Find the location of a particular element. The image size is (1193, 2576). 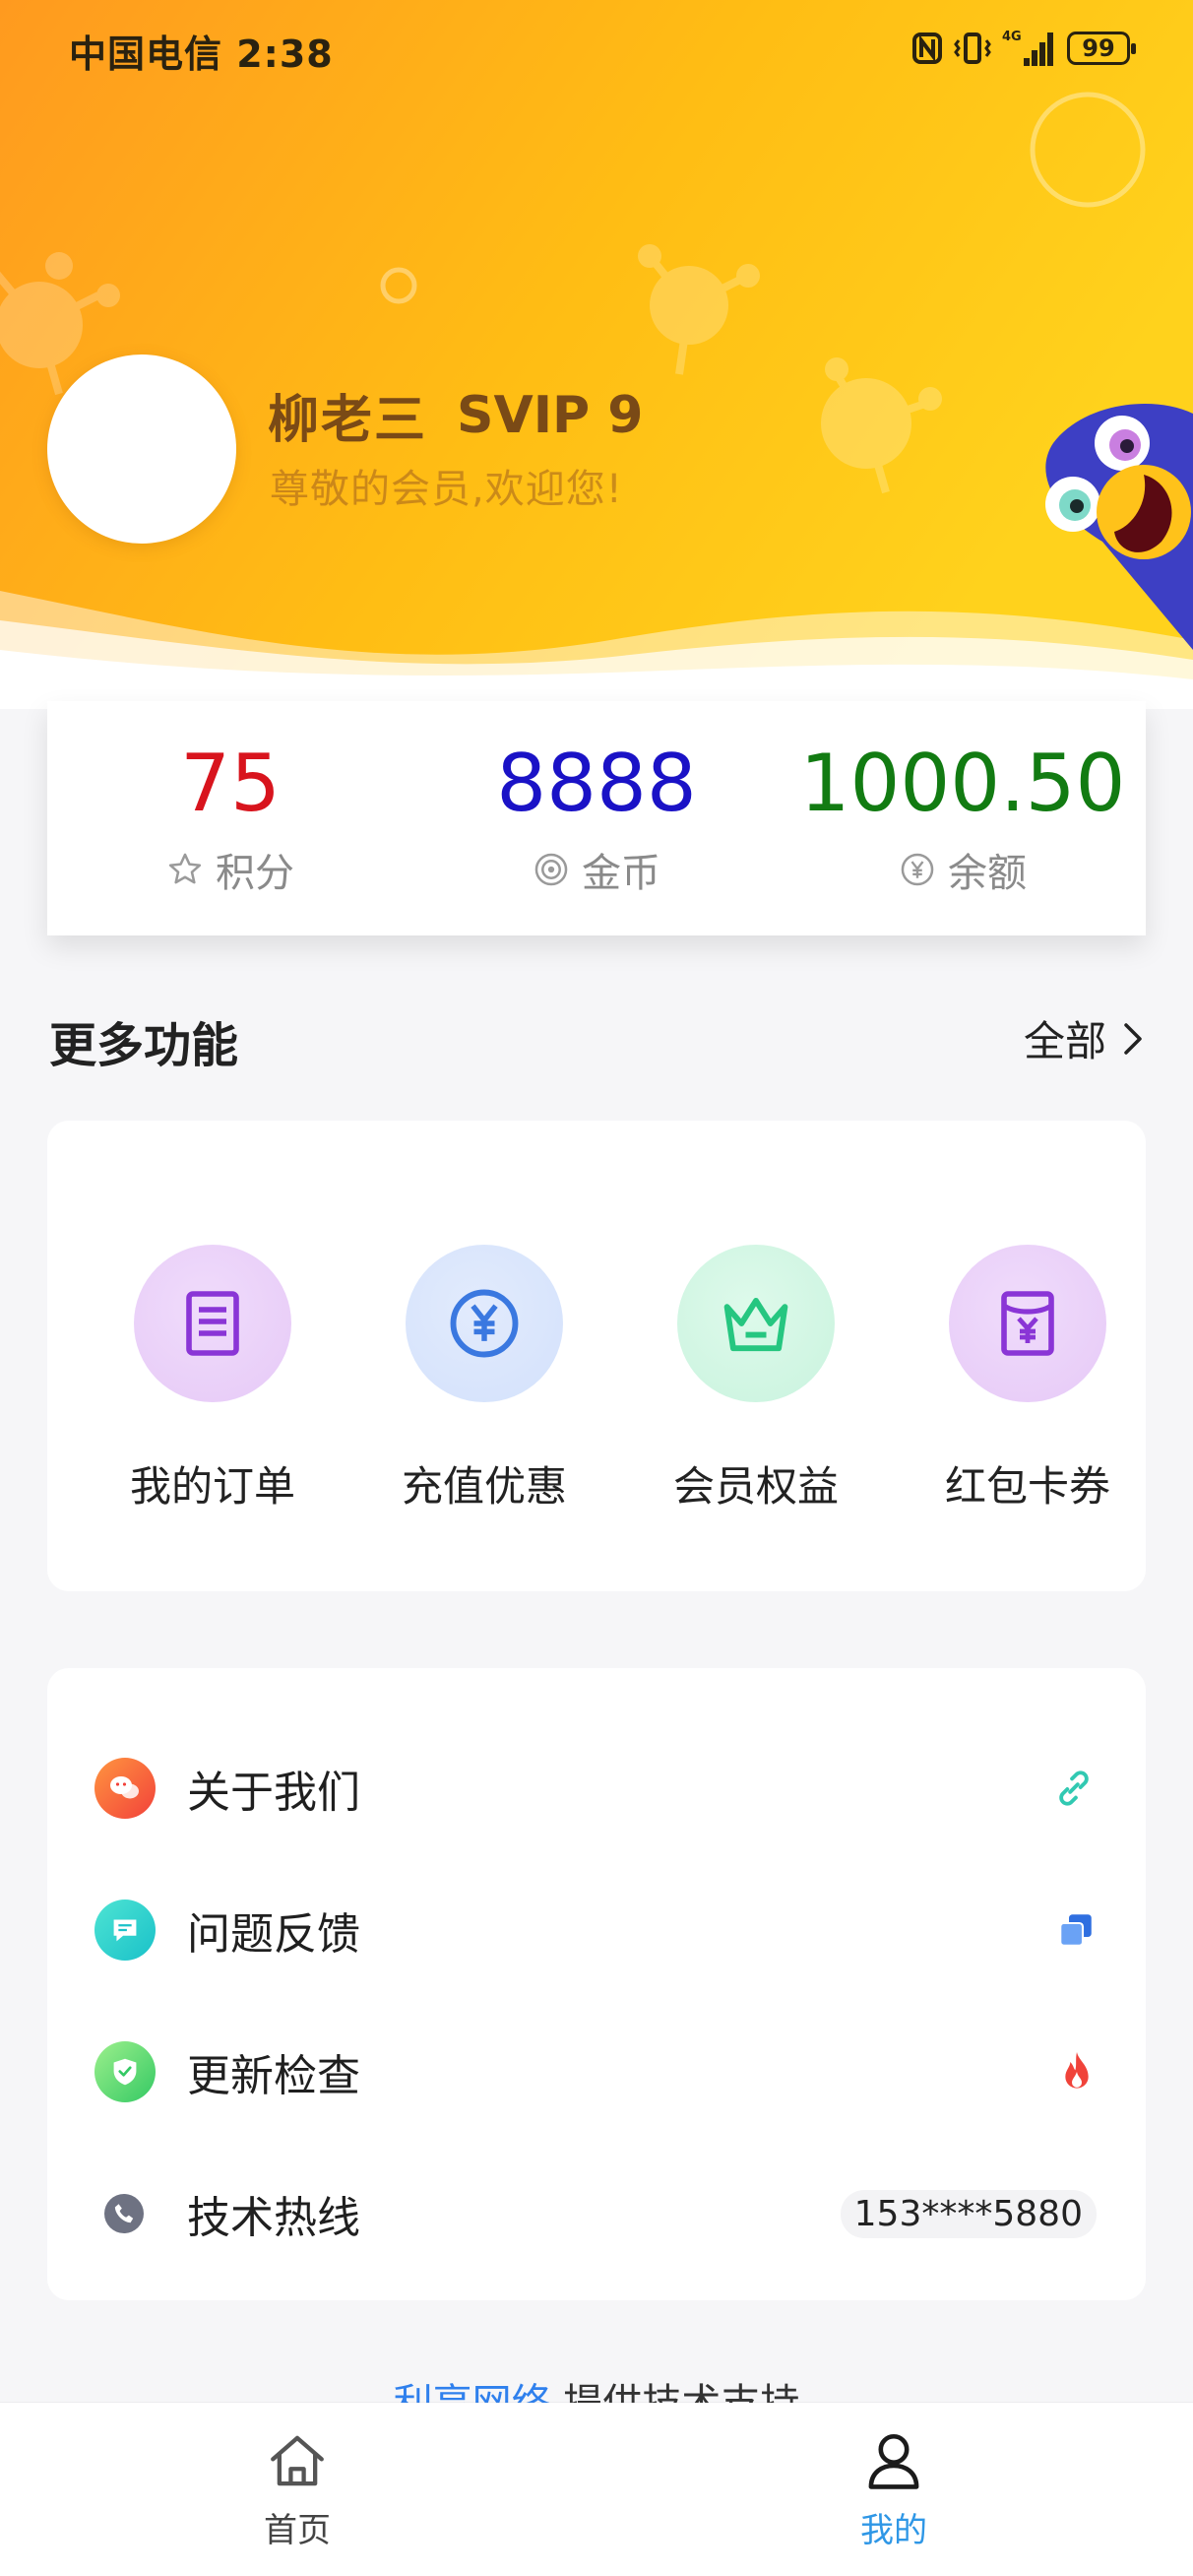

order-icon is located at coordinates (212, 1323).